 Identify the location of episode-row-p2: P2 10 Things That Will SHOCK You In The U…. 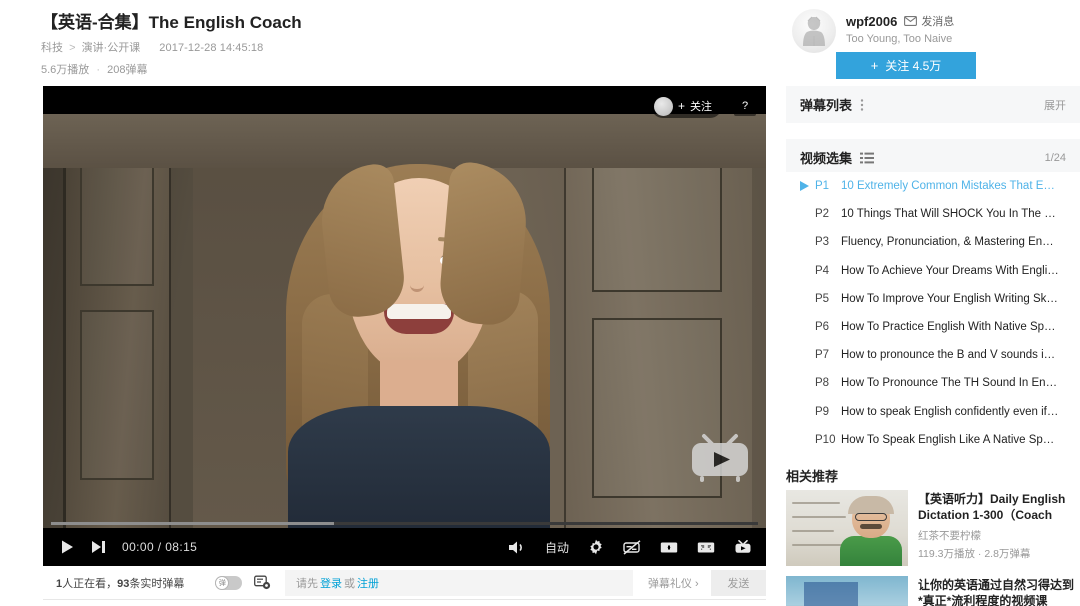
(933, 214).